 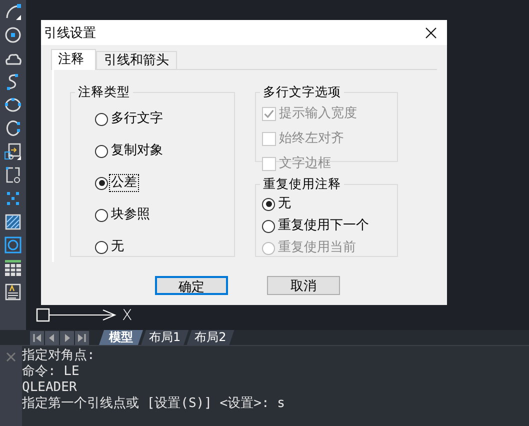 I want to click on region-icon, so click(x=13, y=245).